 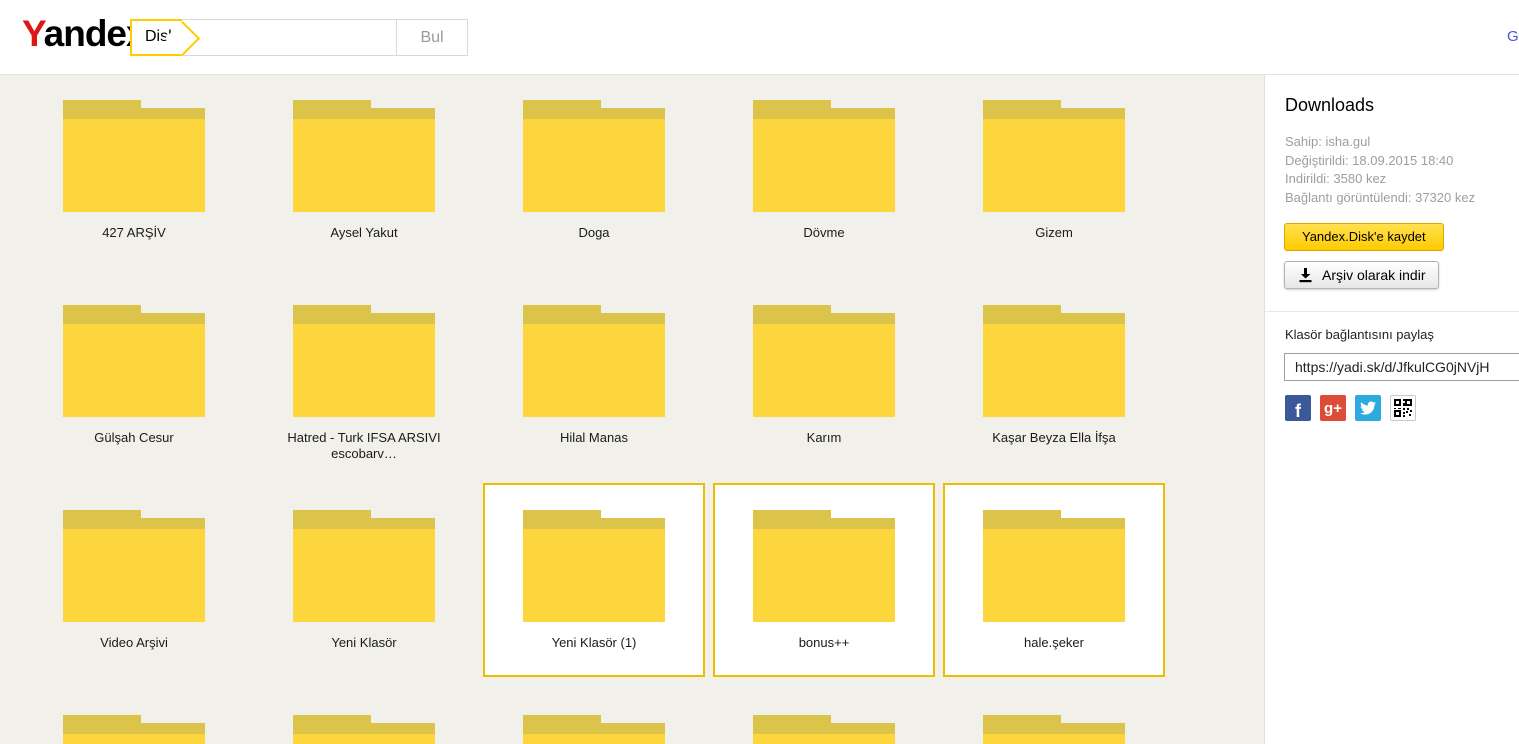 I want to click on search-input, so click(x=298, y=37).